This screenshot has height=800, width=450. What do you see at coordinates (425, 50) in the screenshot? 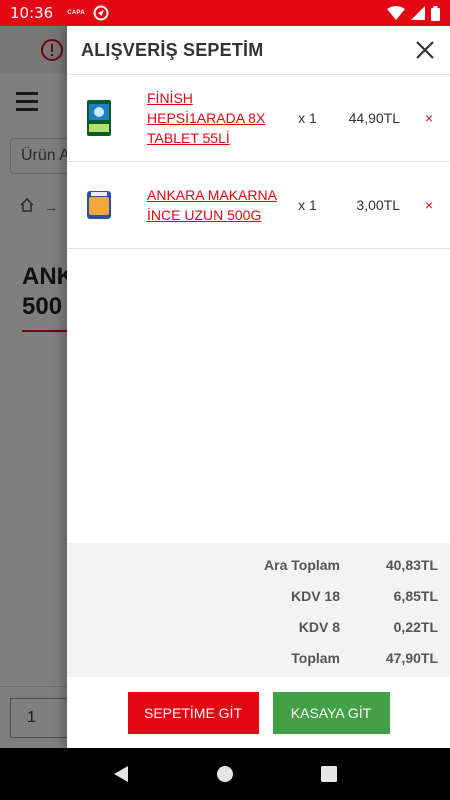
I see `close-icon` at bounding box center [425, 50].